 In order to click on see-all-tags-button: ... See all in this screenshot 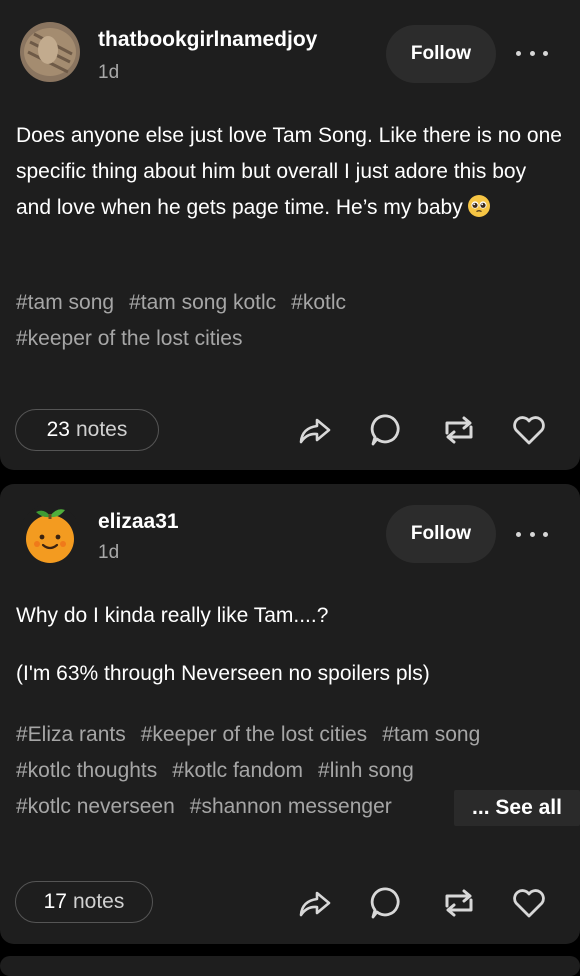, I will do `click(517, 808)`.